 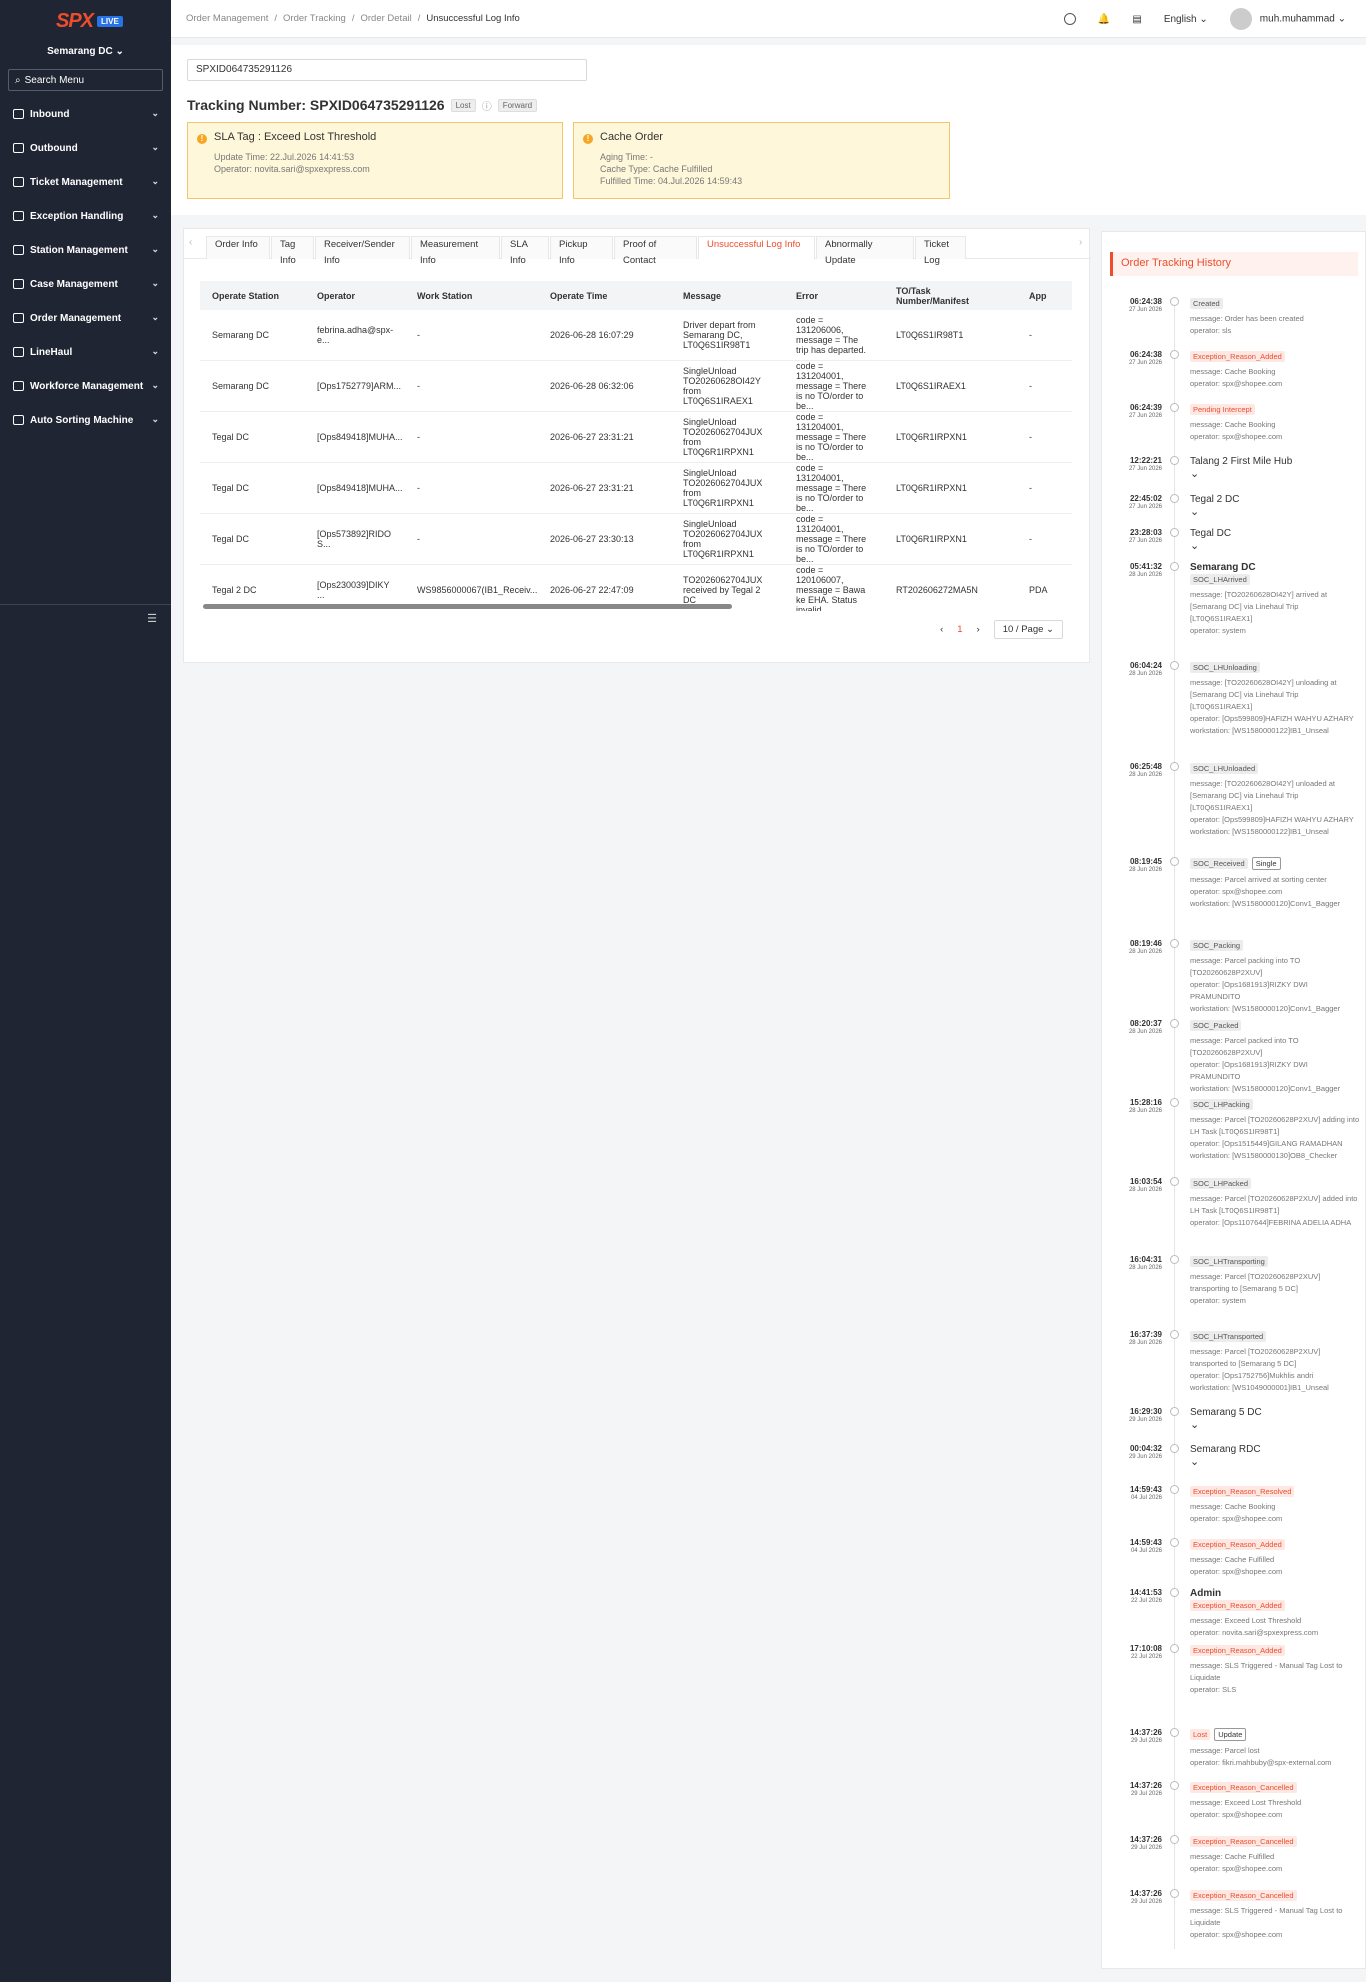 What do you see at coordinates (1145, 541) in the screenshot?
I see `event-date: 27 Jun 2026` at bounding box center [1145, 541].